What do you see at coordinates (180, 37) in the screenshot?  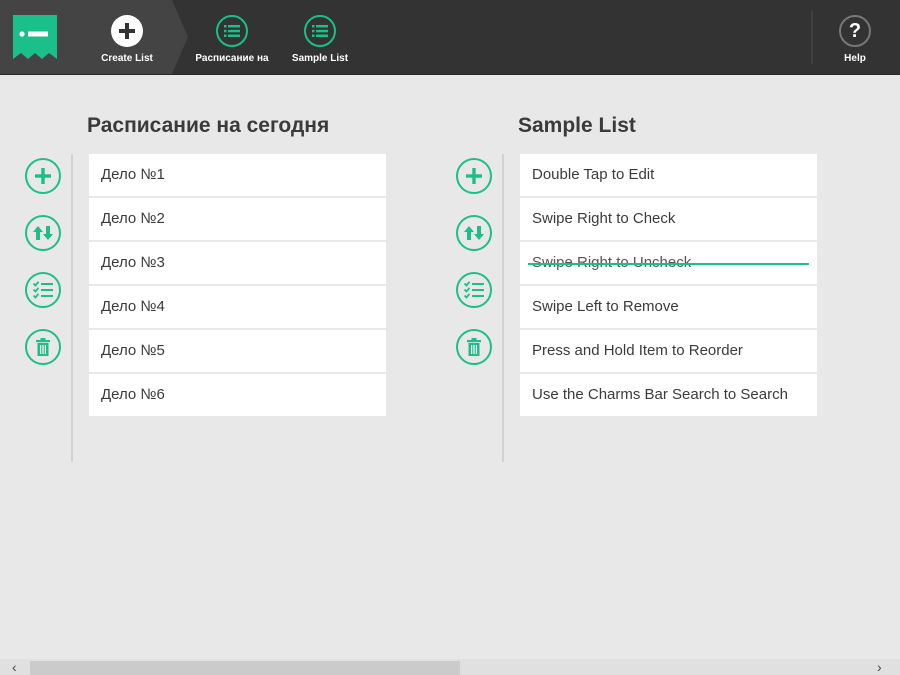 I see `app-bar-arrow` at bounding box center [180, 37].